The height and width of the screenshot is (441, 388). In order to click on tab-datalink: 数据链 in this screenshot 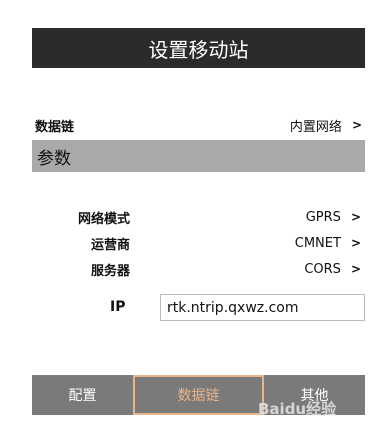, I will do `click(198, 395)`.